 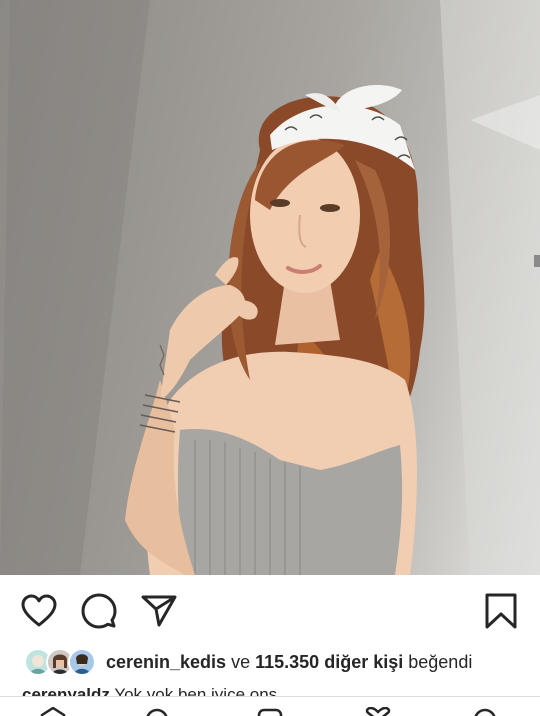 I want to click on likes-count: 115.350, so click(x=287, y=662).